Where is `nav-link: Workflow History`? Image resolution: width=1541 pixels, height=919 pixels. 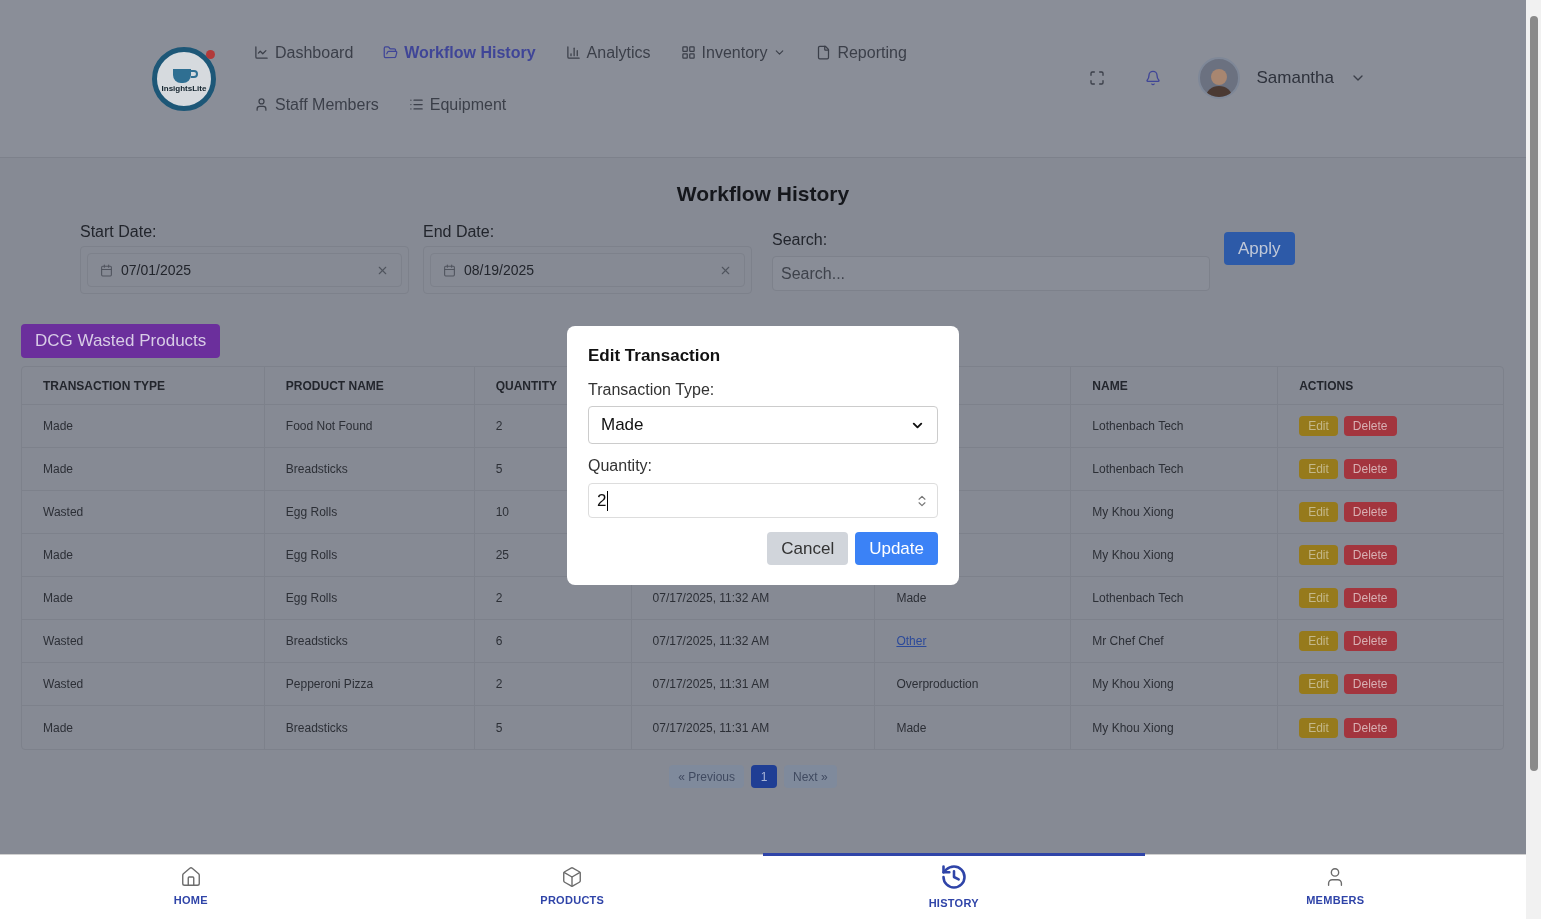 nav-link: Workflow History is located at coordinates (459, 52).